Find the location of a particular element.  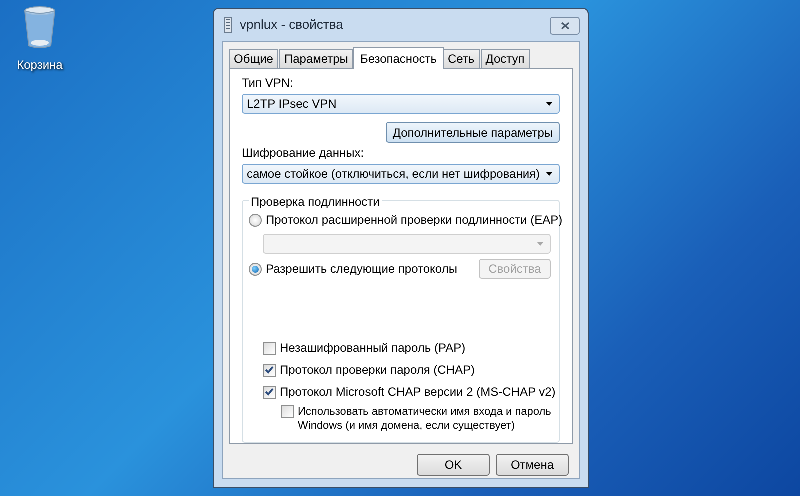

close-icon is located at coordinates (565, 26).